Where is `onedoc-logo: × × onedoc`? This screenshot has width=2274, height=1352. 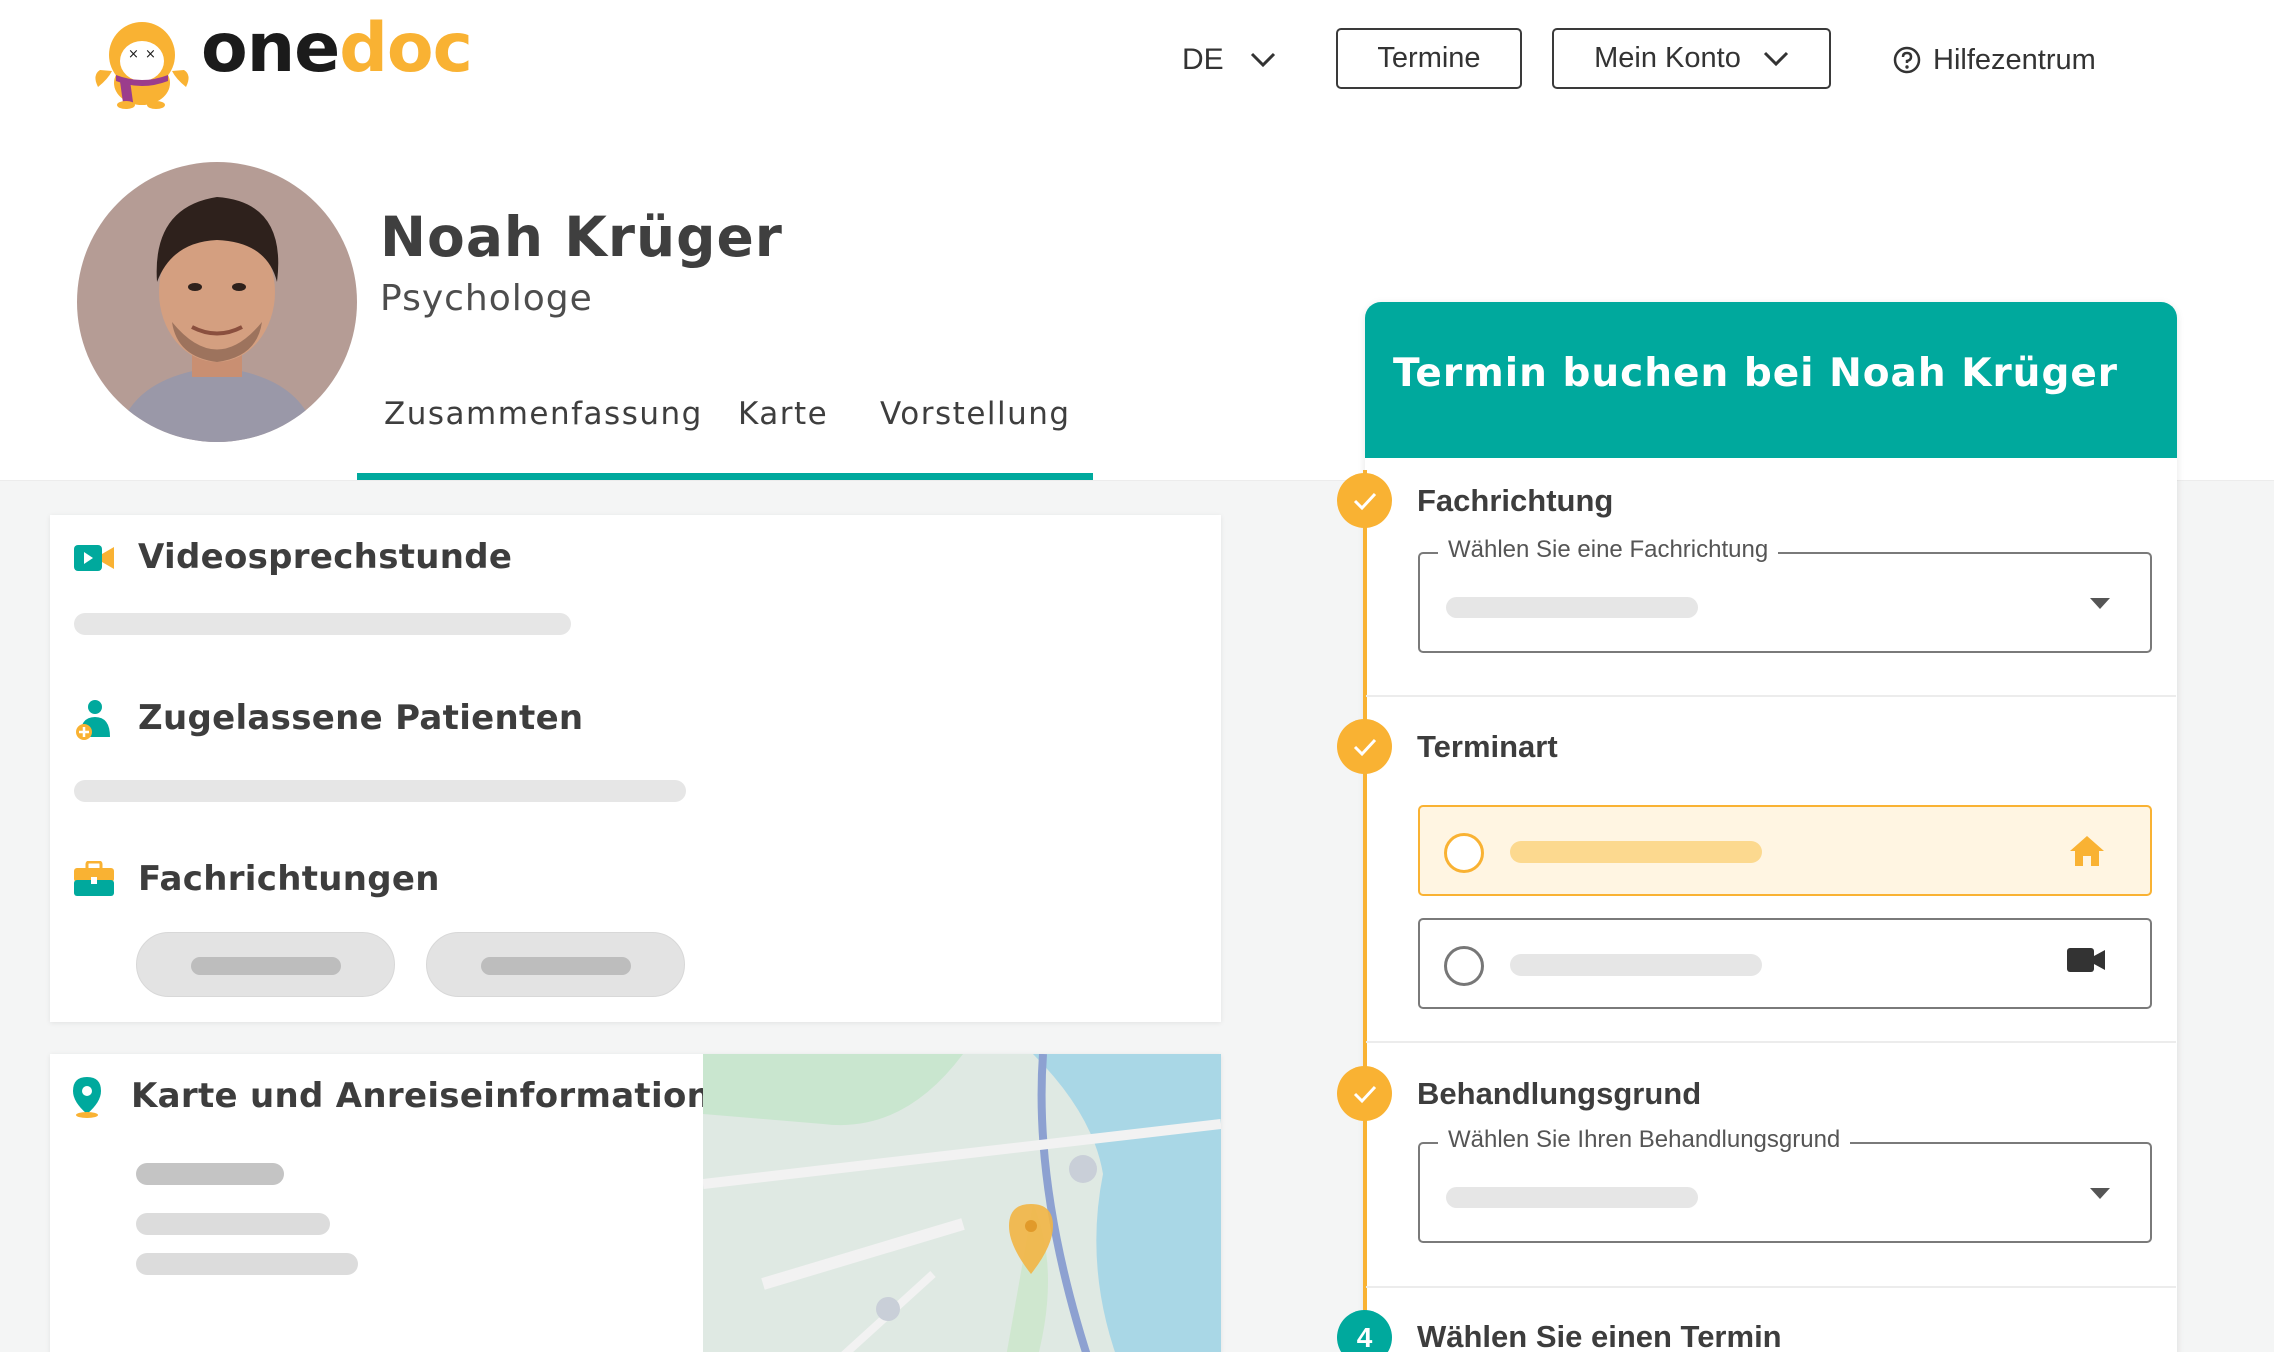 onedoc-logo: × × onedoc is located at coordinates (292, 59).